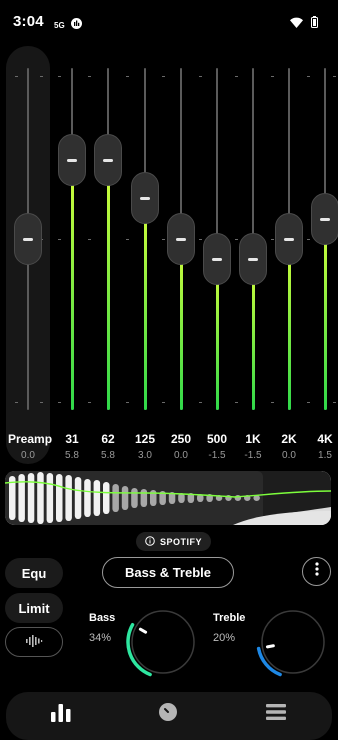 The image size is (338, 740). Describe the element at coordinates (229, 618) in the screenshot. I see `treble-label: Treble` at that location.